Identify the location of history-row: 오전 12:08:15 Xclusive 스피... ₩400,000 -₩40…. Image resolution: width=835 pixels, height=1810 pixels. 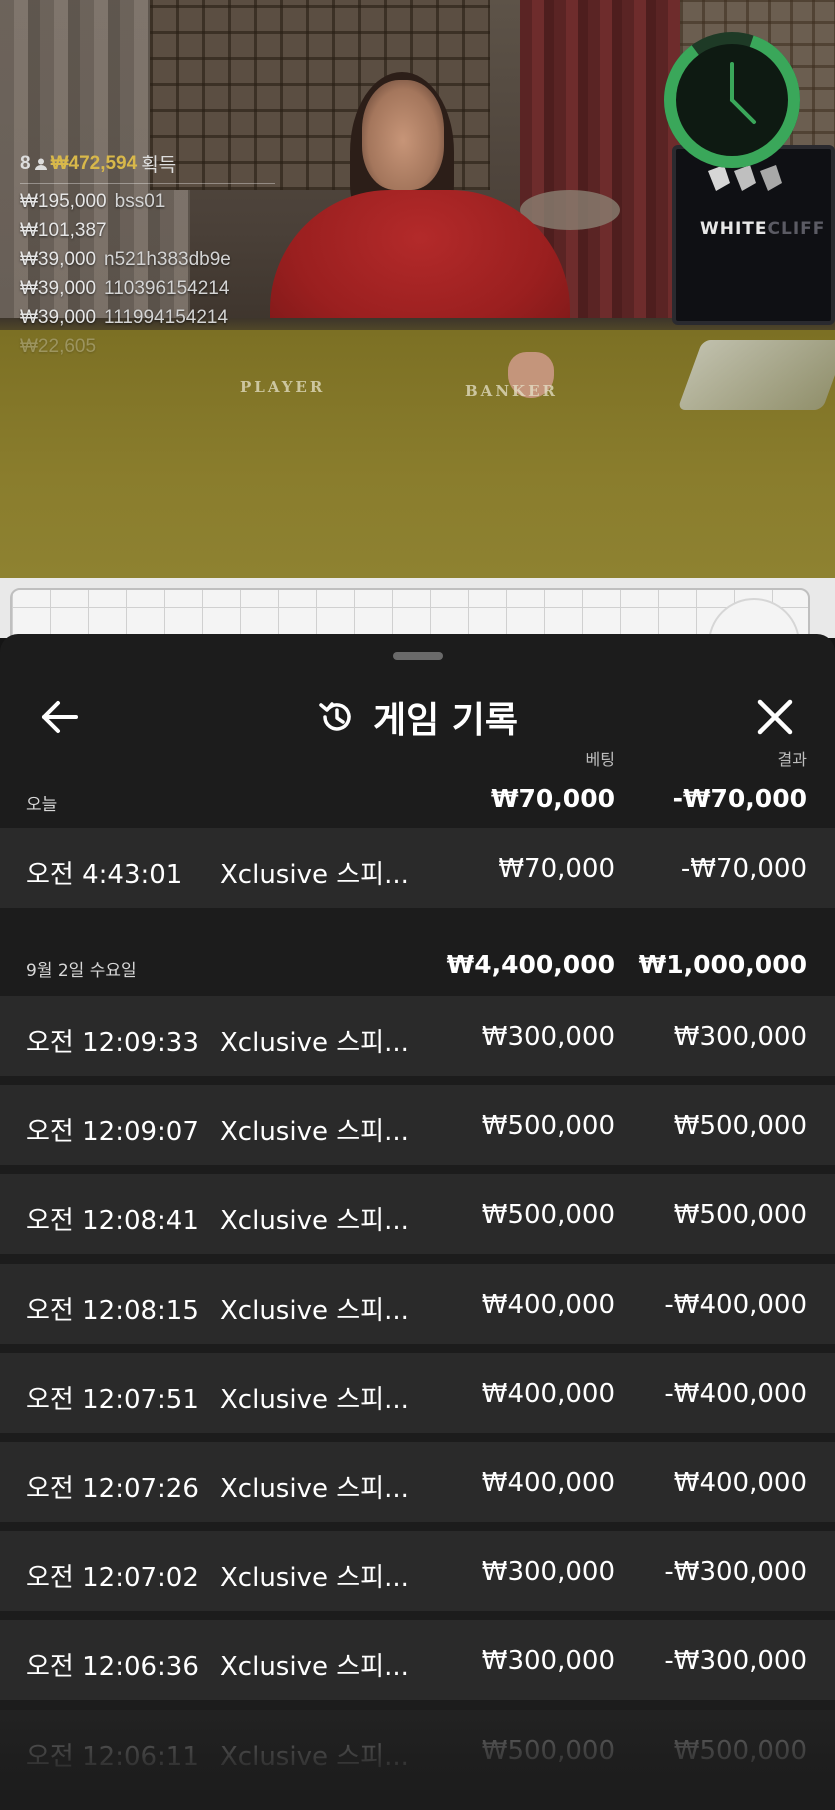
(417, 1304).